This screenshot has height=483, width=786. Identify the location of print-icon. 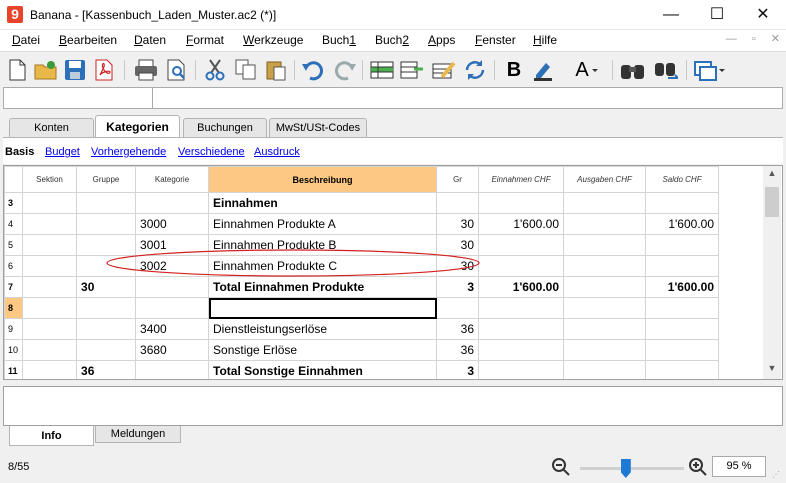
(146, 70).